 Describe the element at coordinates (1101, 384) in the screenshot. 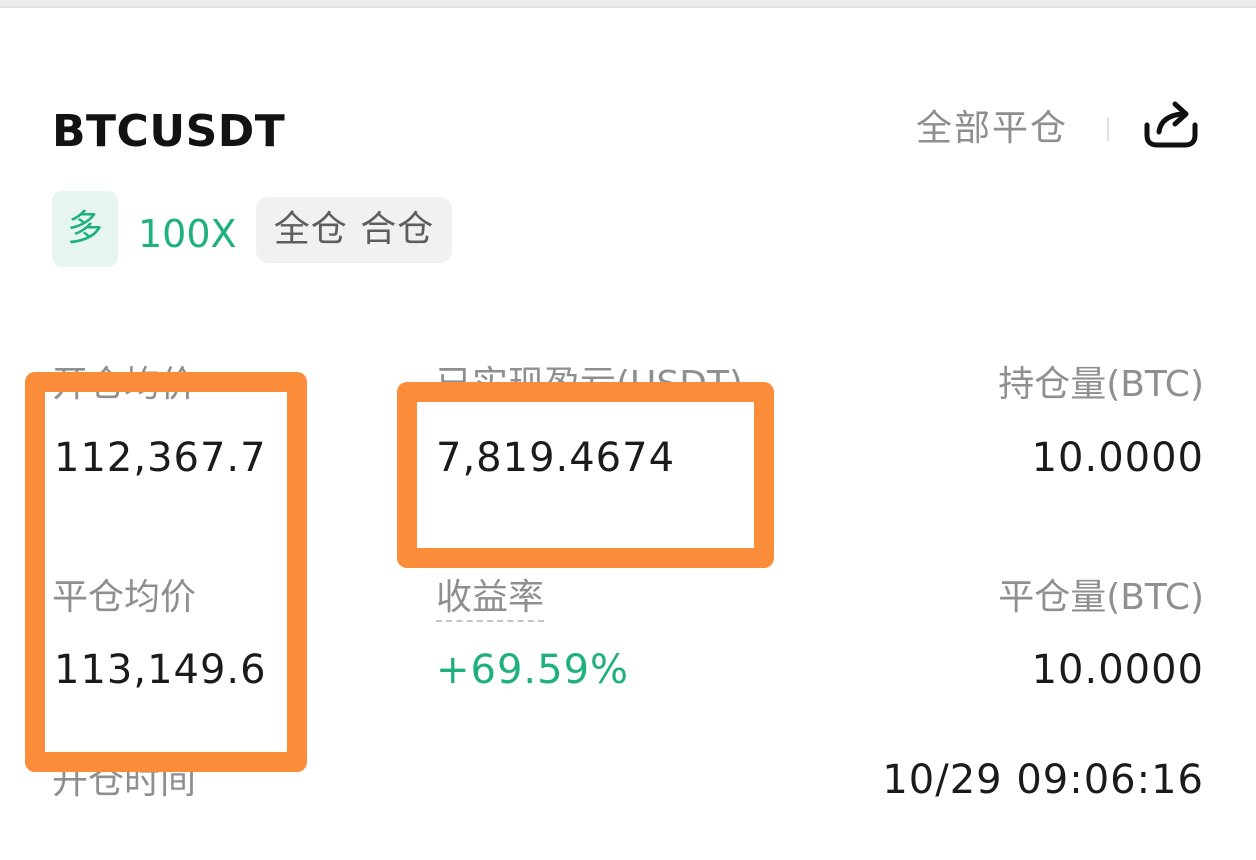

I see `position-size-label: 持仓量(BTC)` at that location.